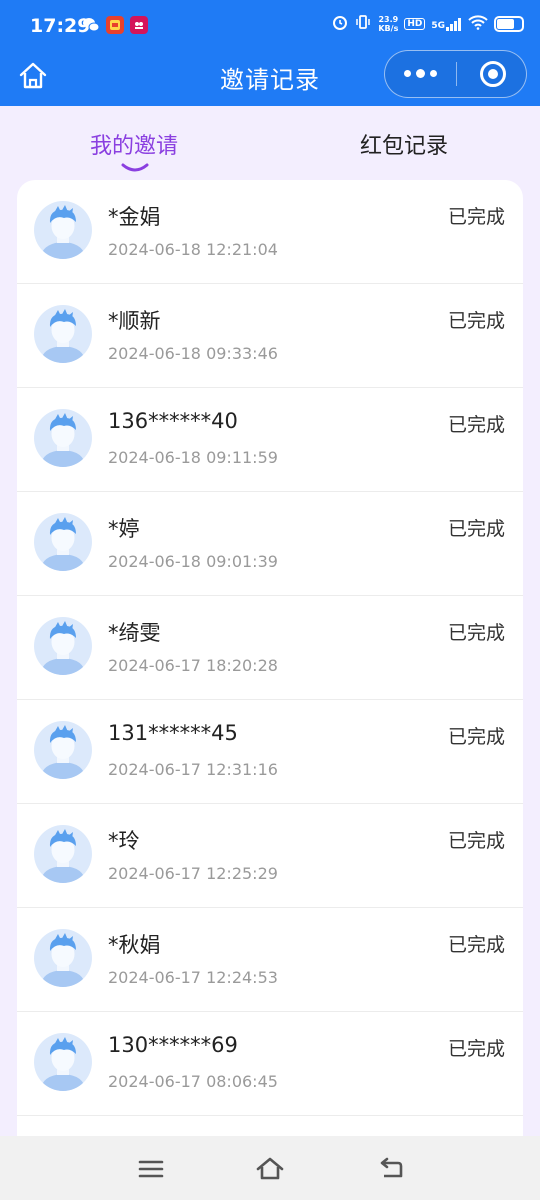  Describe the element at coordinates (270, 143) in the screenshot. I see `tab-bar: 我的邀请 红包记录` at that location.